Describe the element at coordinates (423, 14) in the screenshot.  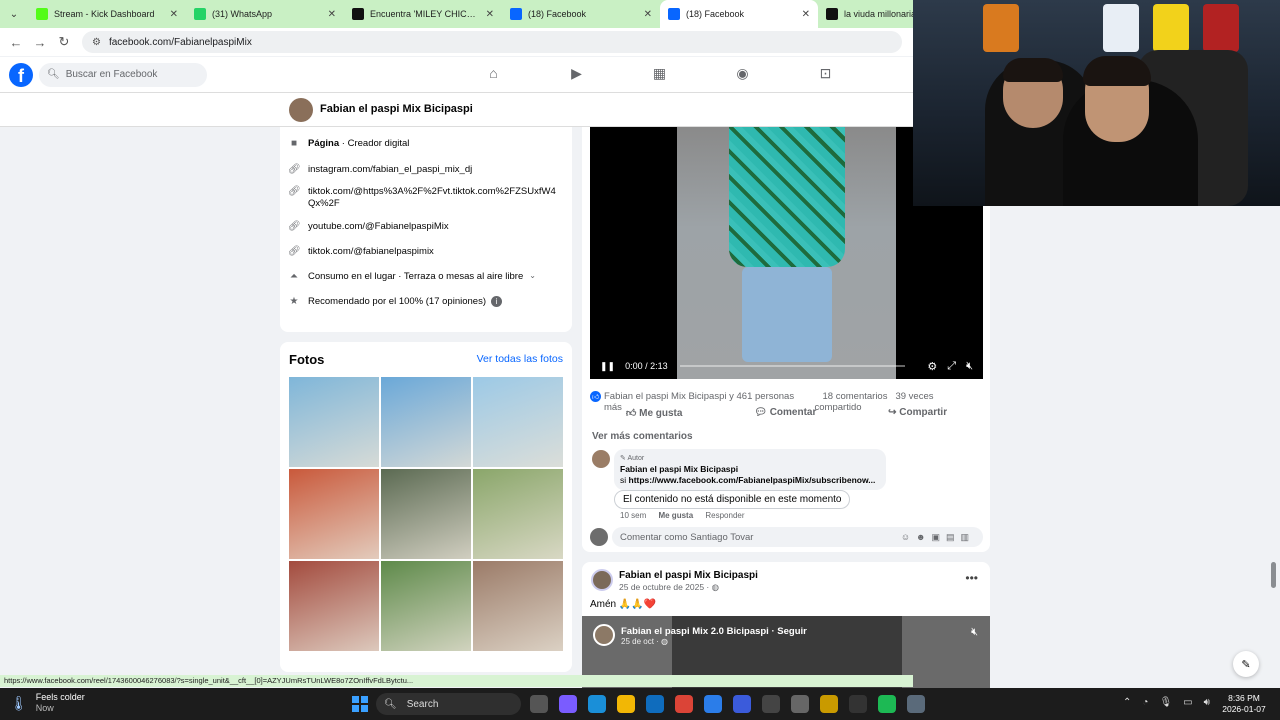
I see `browser-tab: Encuentra 'MILEY CHICA SEXY' ✕` at that location.